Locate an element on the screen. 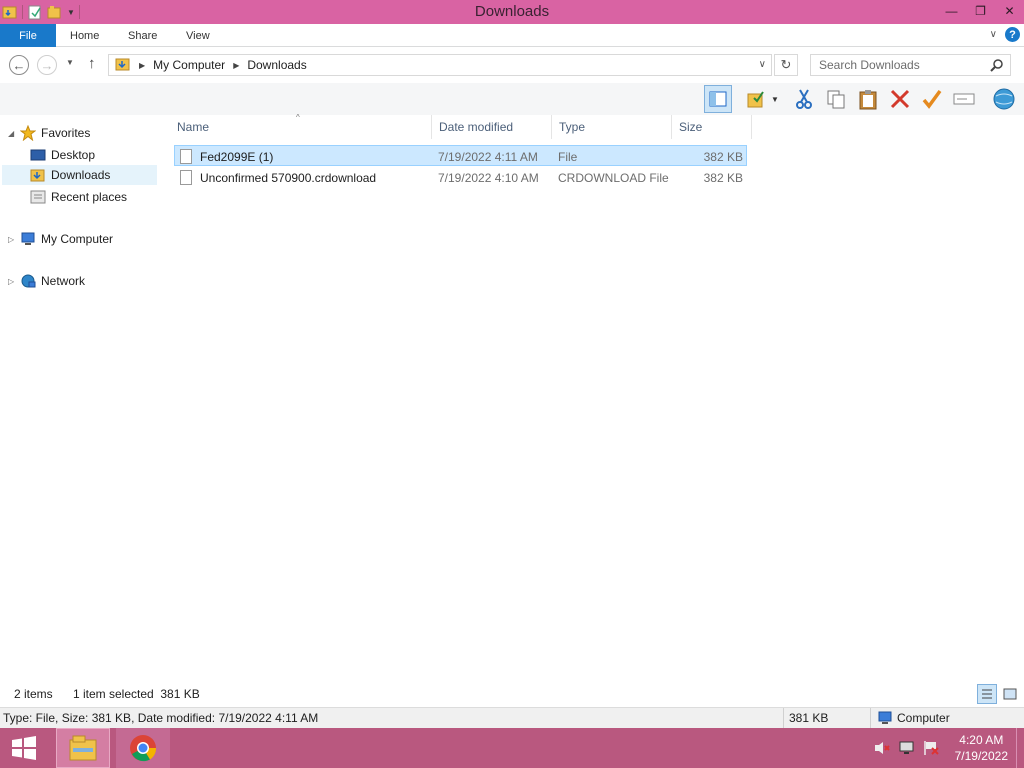  collapse-arrow-icon: ◢ is located at coordinates (13, 133).